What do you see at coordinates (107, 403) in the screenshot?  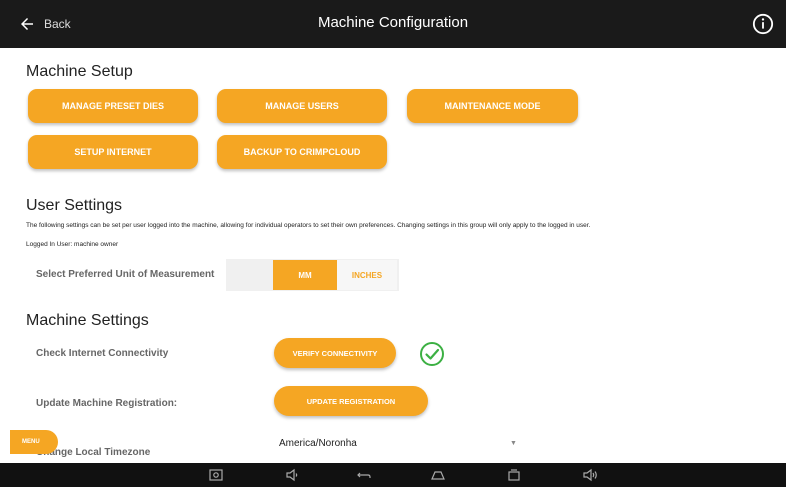 I see `machine-registration-label: Update Machine Registration:` at bounding box center [107, 403].